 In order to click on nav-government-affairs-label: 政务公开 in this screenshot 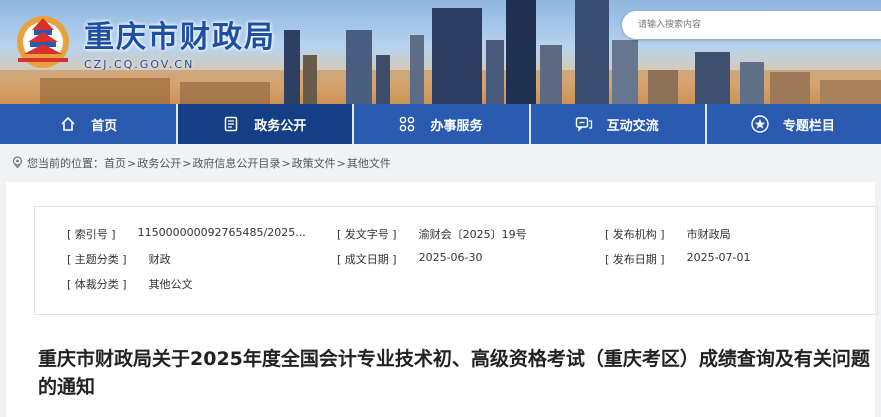, I will do `click(280, 126)`.